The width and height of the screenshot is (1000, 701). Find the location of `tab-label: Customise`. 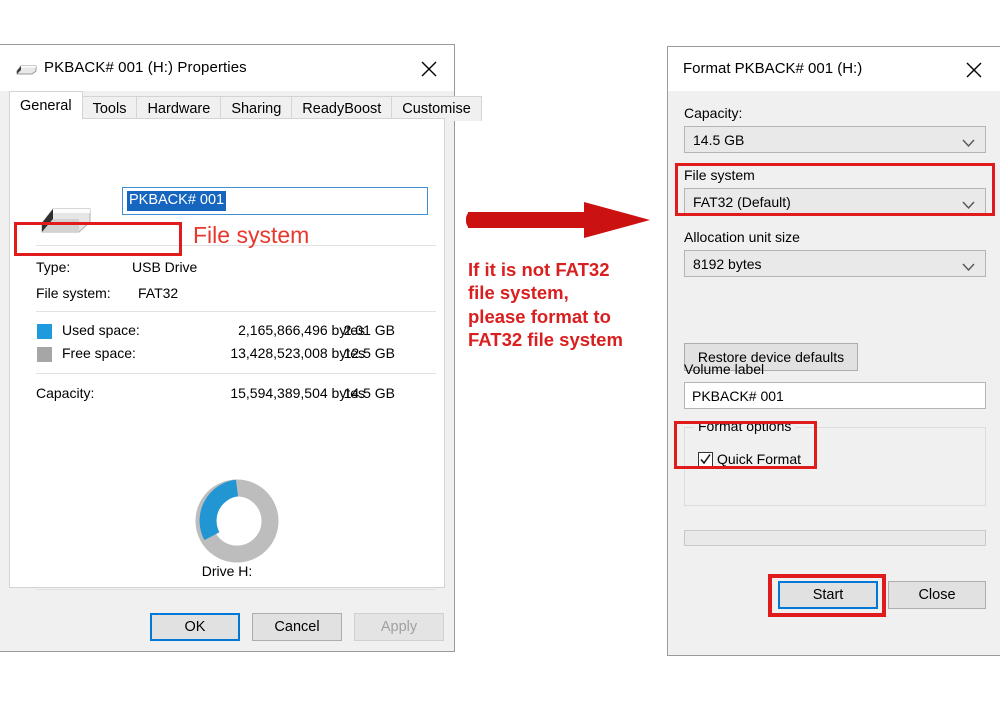

tab-label: Customise is located at coordinates (436, 109).